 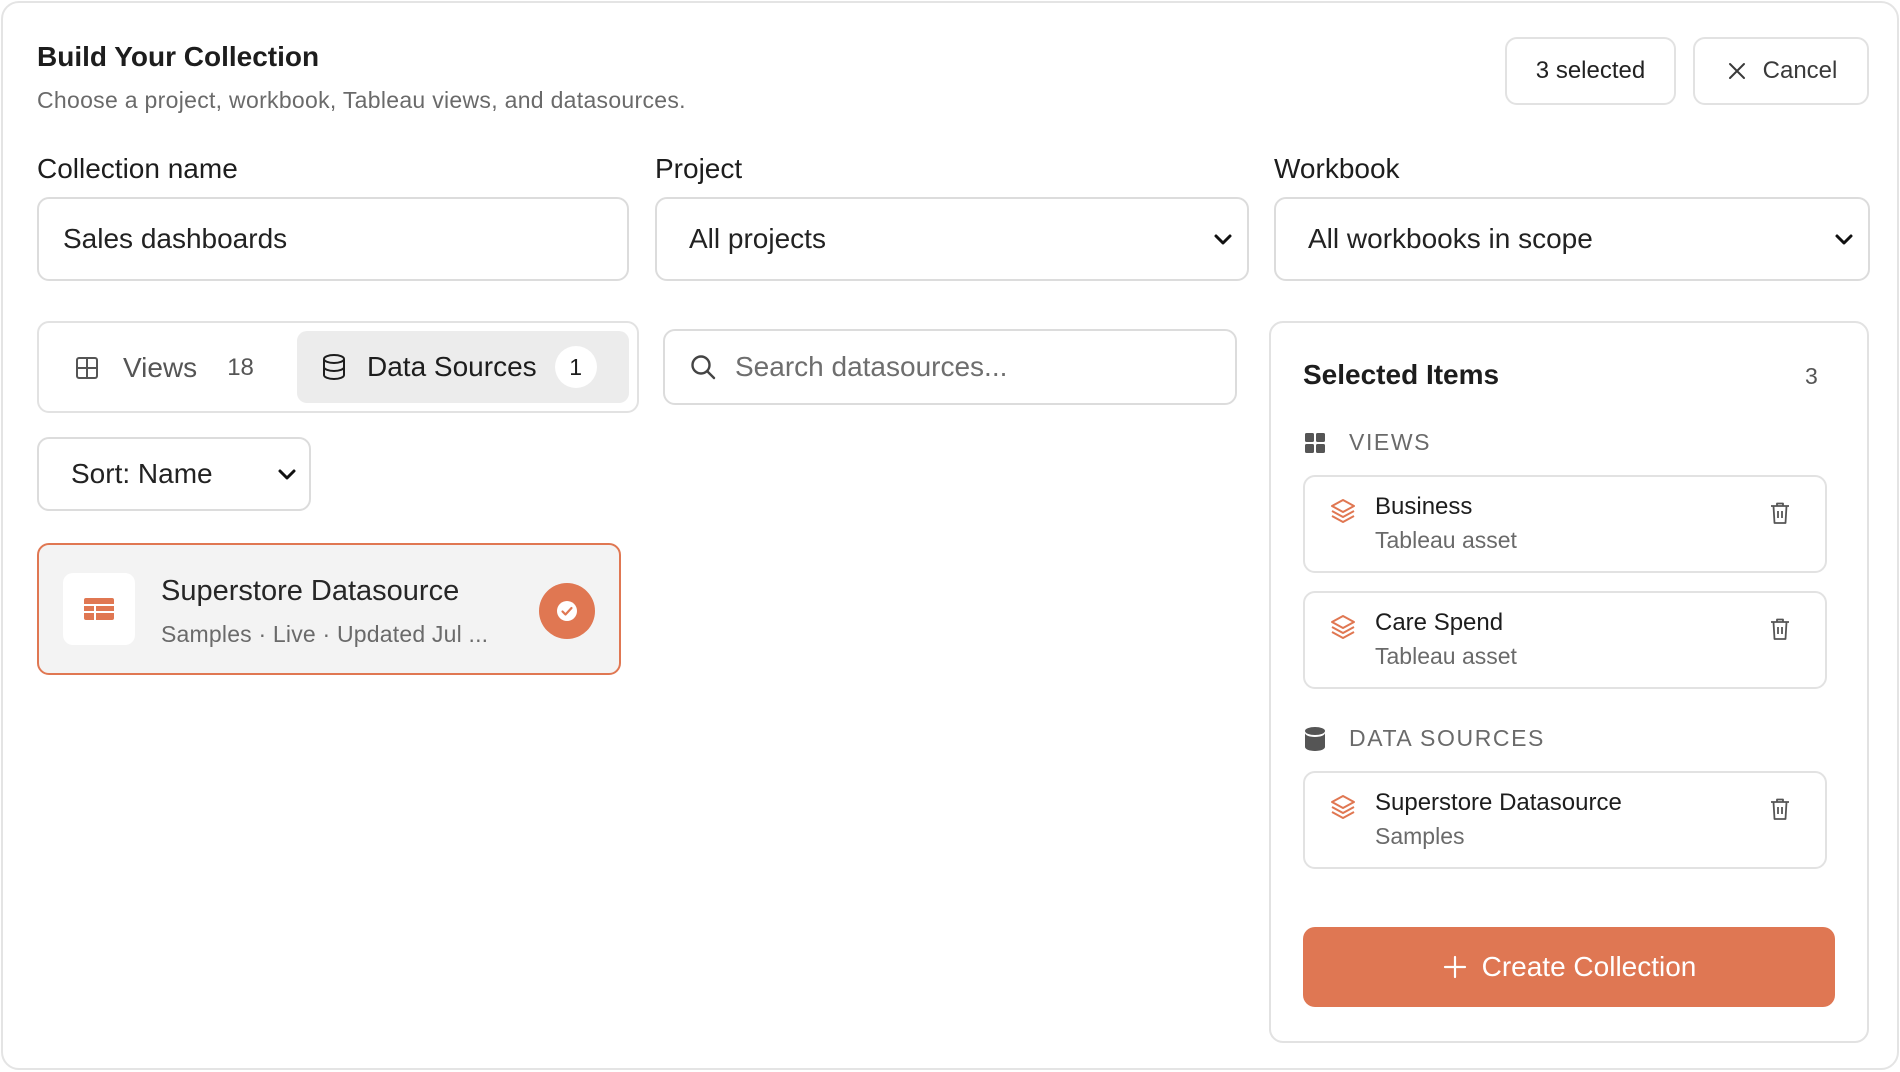 I want to click on grid-icon, so click(x=87, y=368).